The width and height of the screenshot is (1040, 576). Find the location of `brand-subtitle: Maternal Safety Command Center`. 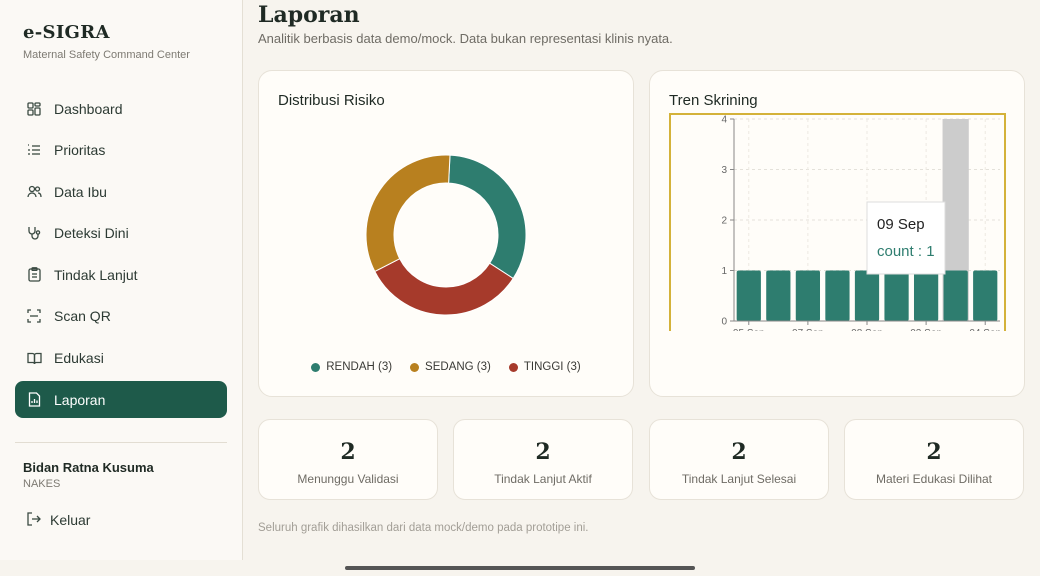

brand-subtitle: Maternal Safety Command Center is located at coordinates (106, 55).